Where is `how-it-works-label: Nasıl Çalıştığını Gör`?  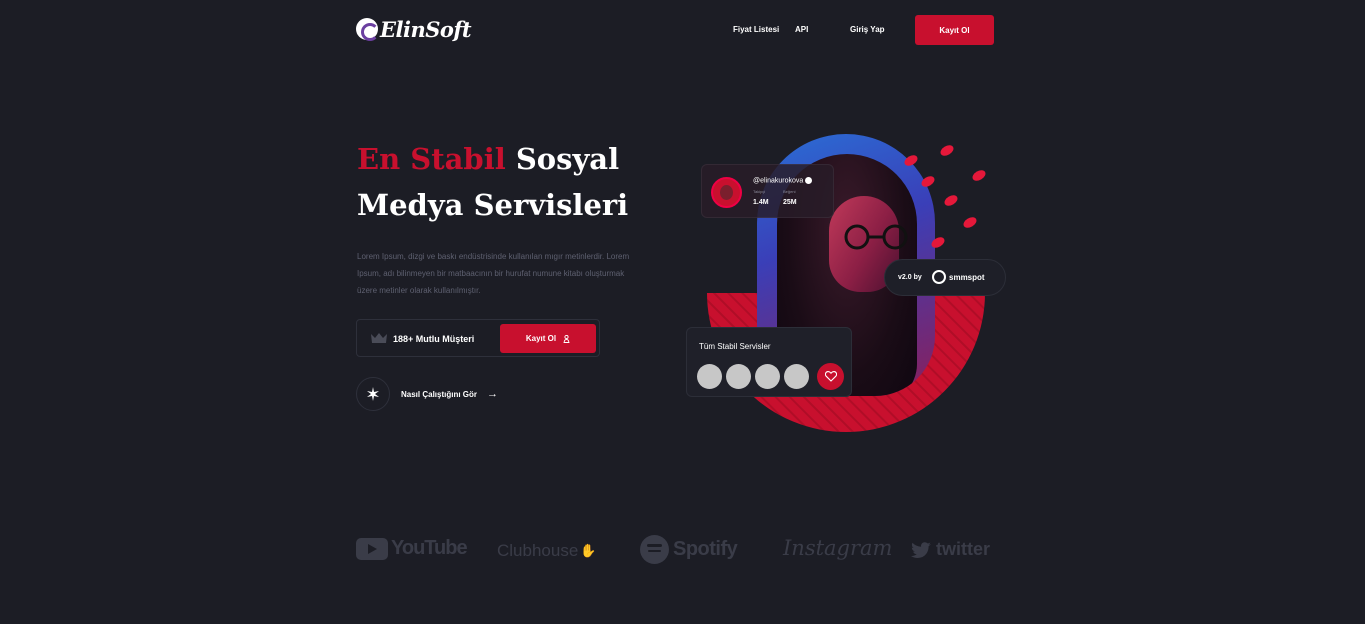
how-it-works-label: Nasıl Çalıştığını Gör is located at coordinates (439, 394).